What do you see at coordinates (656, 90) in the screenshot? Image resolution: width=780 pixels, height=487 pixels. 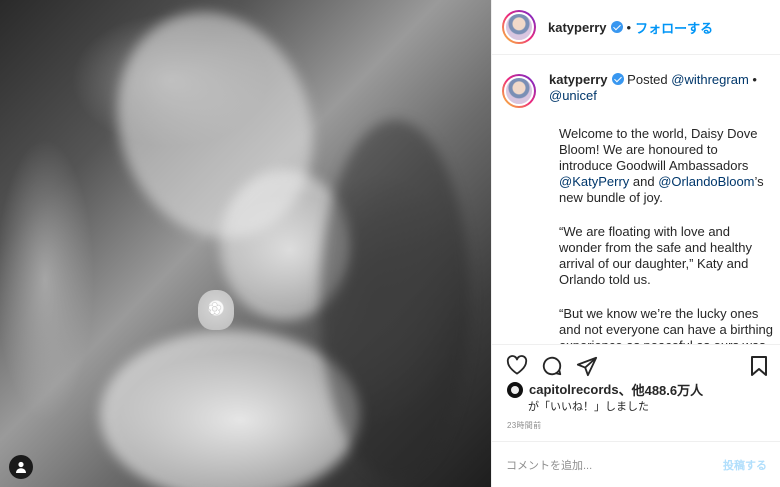 I see `caption-attribution: katyperry Posted @withregram • @unicef` at bounding box center [656, 90].